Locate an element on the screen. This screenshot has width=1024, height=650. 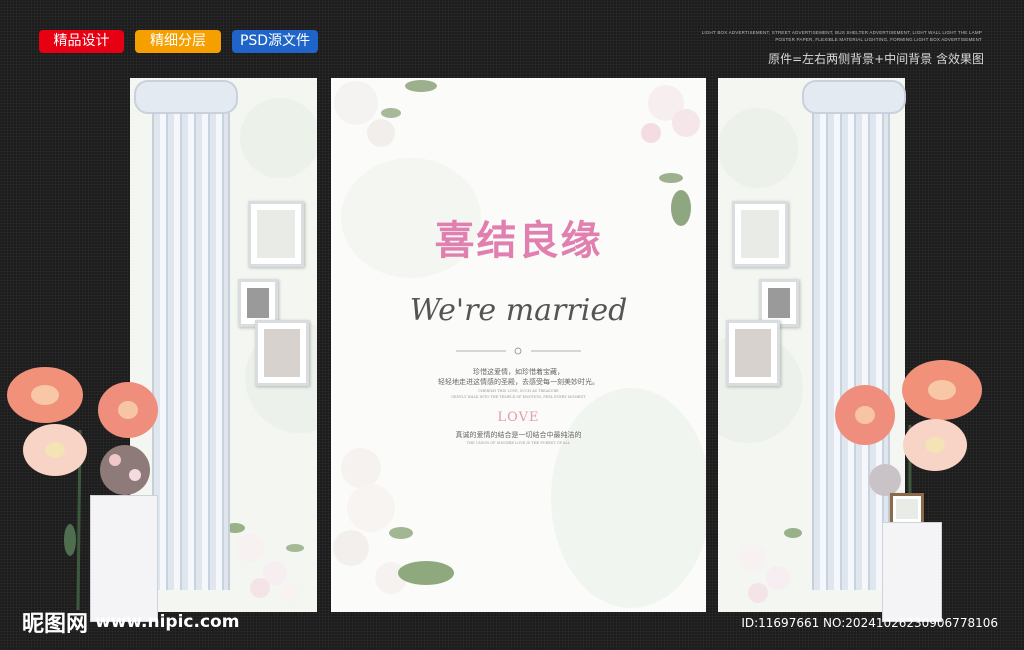
divider-ornament is located at coordinates (518, 351).